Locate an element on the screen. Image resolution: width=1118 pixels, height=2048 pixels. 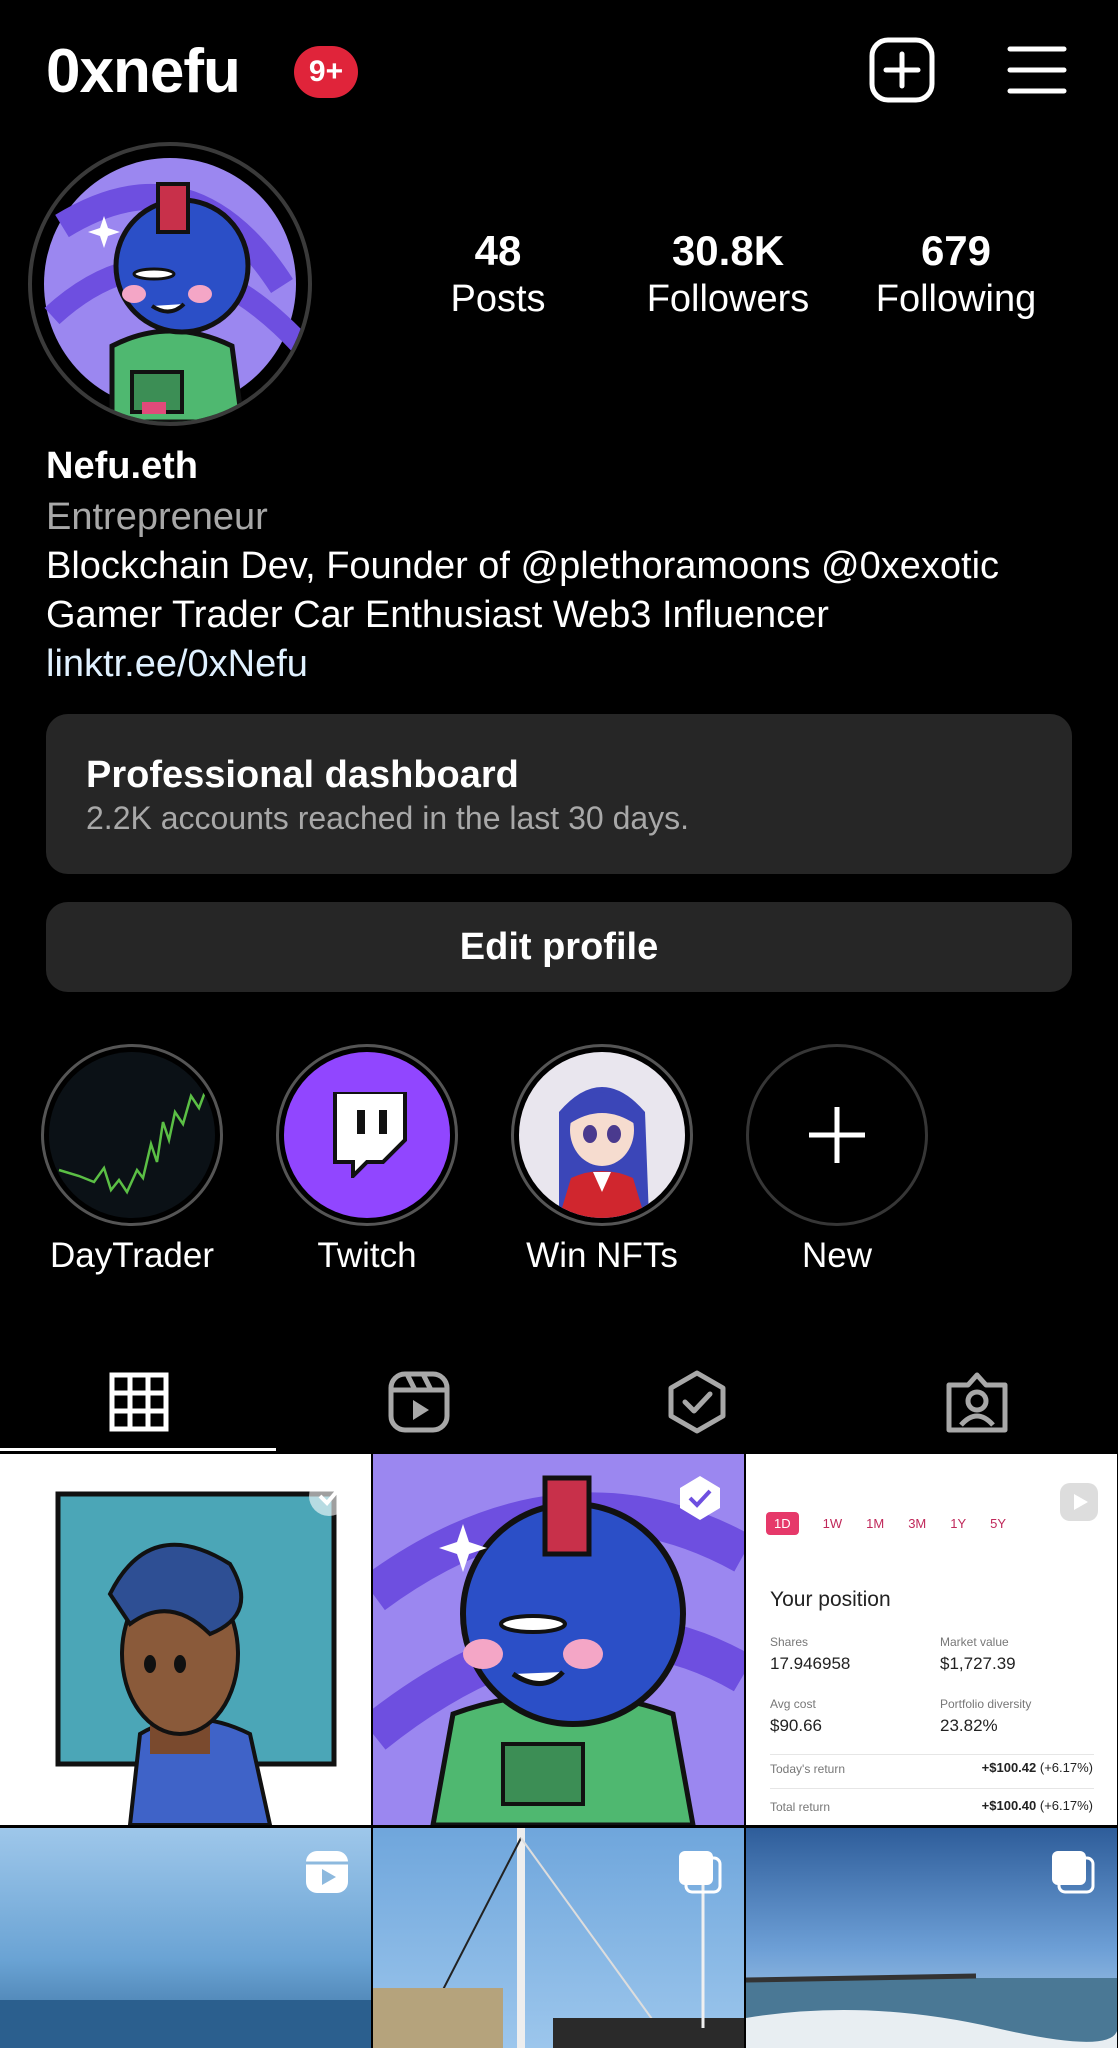
menu-button is located at coordinates (1037, 70).